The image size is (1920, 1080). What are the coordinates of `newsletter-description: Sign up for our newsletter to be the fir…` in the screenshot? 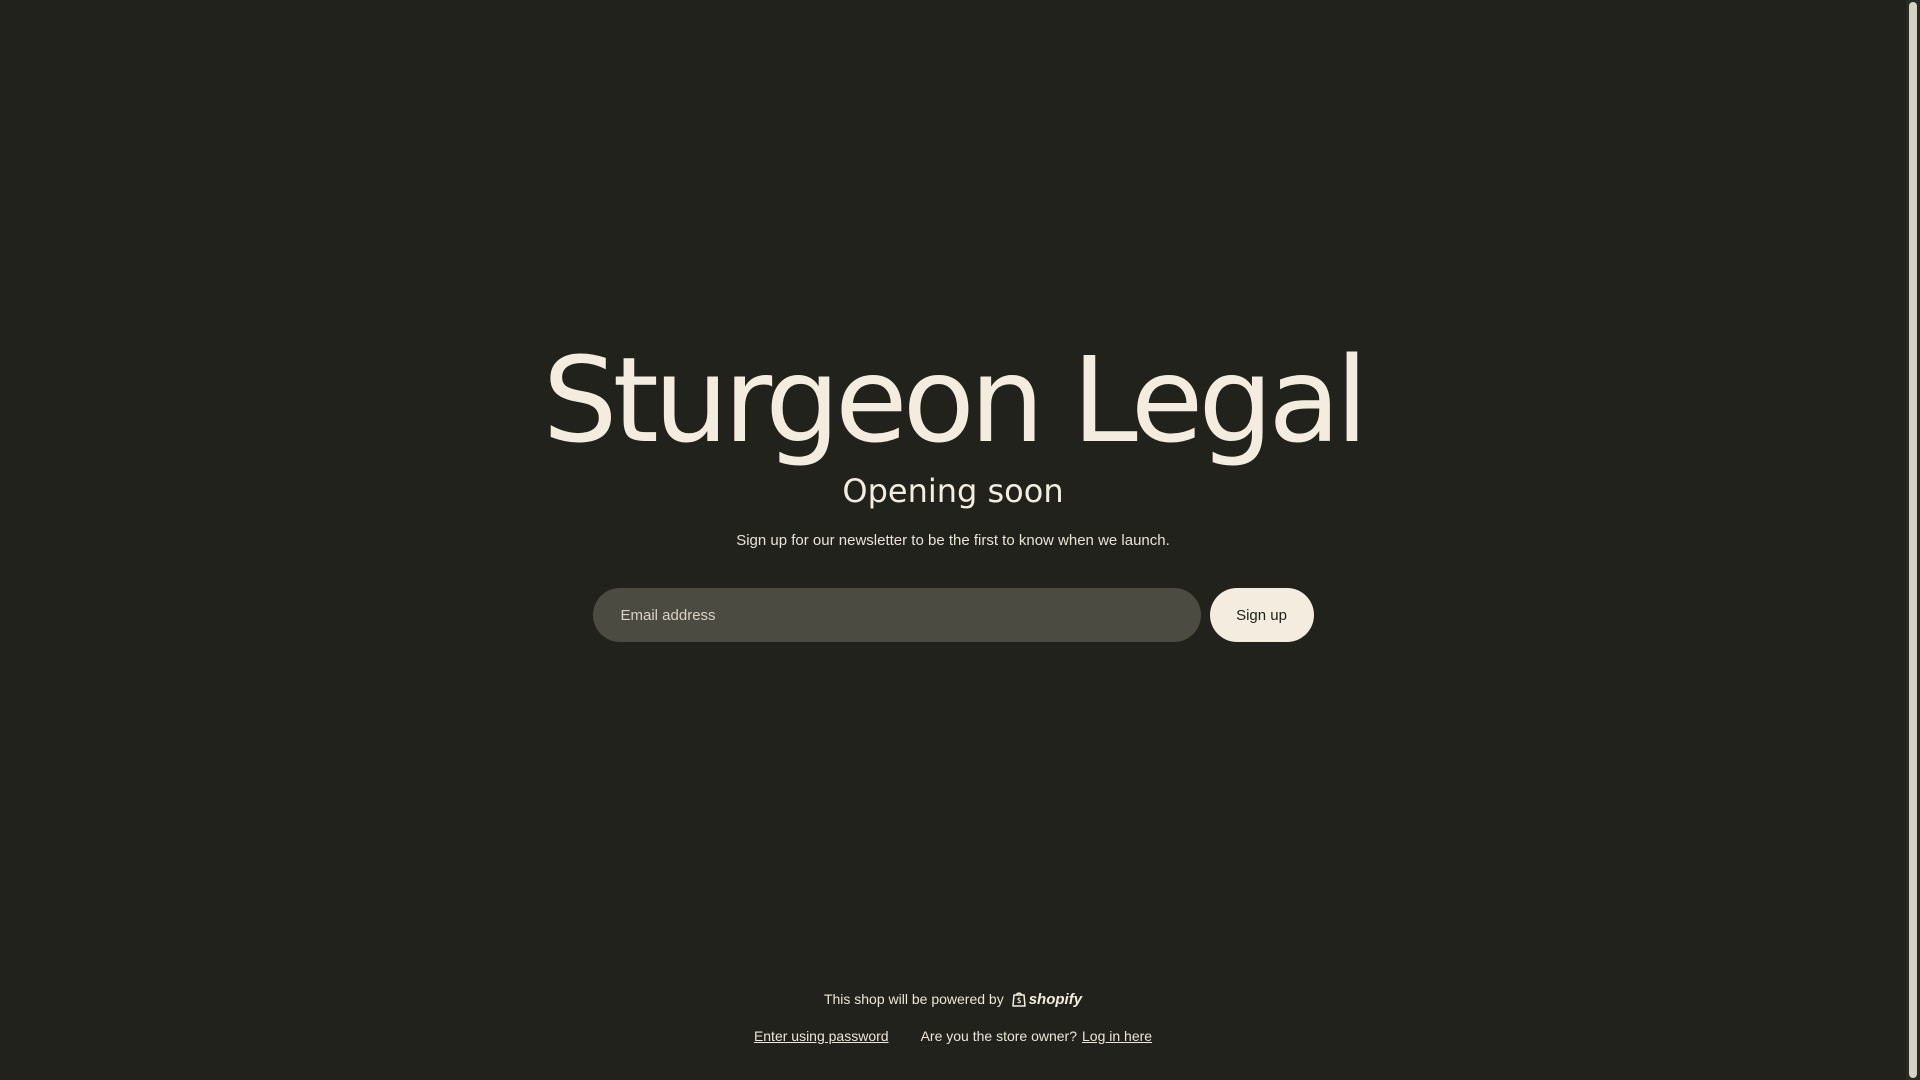 It's located at (953, 540).